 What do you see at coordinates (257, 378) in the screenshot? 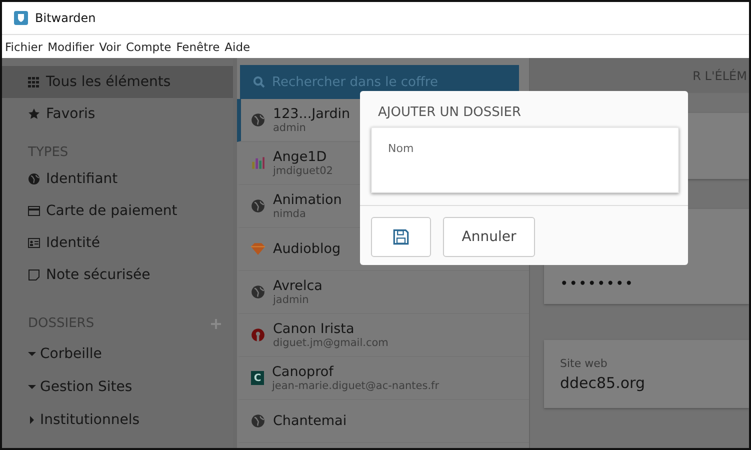
I see `letter-badge: C` at bounding box center [257, 378].